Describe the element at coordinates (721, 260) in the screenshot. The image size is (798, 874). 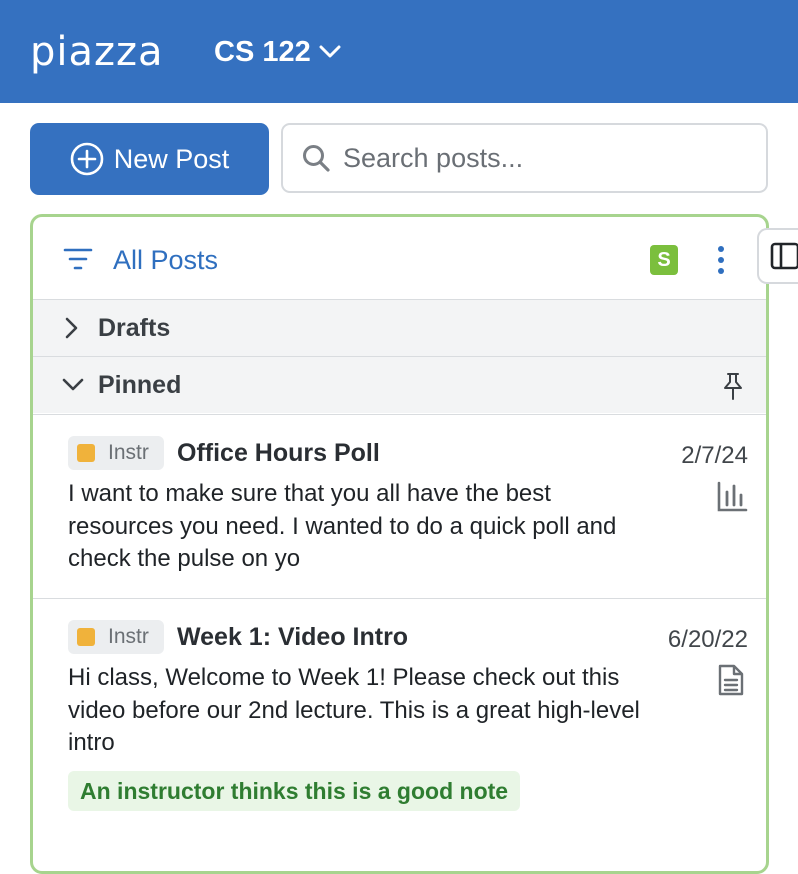
I see `more-options-icon` at that location.